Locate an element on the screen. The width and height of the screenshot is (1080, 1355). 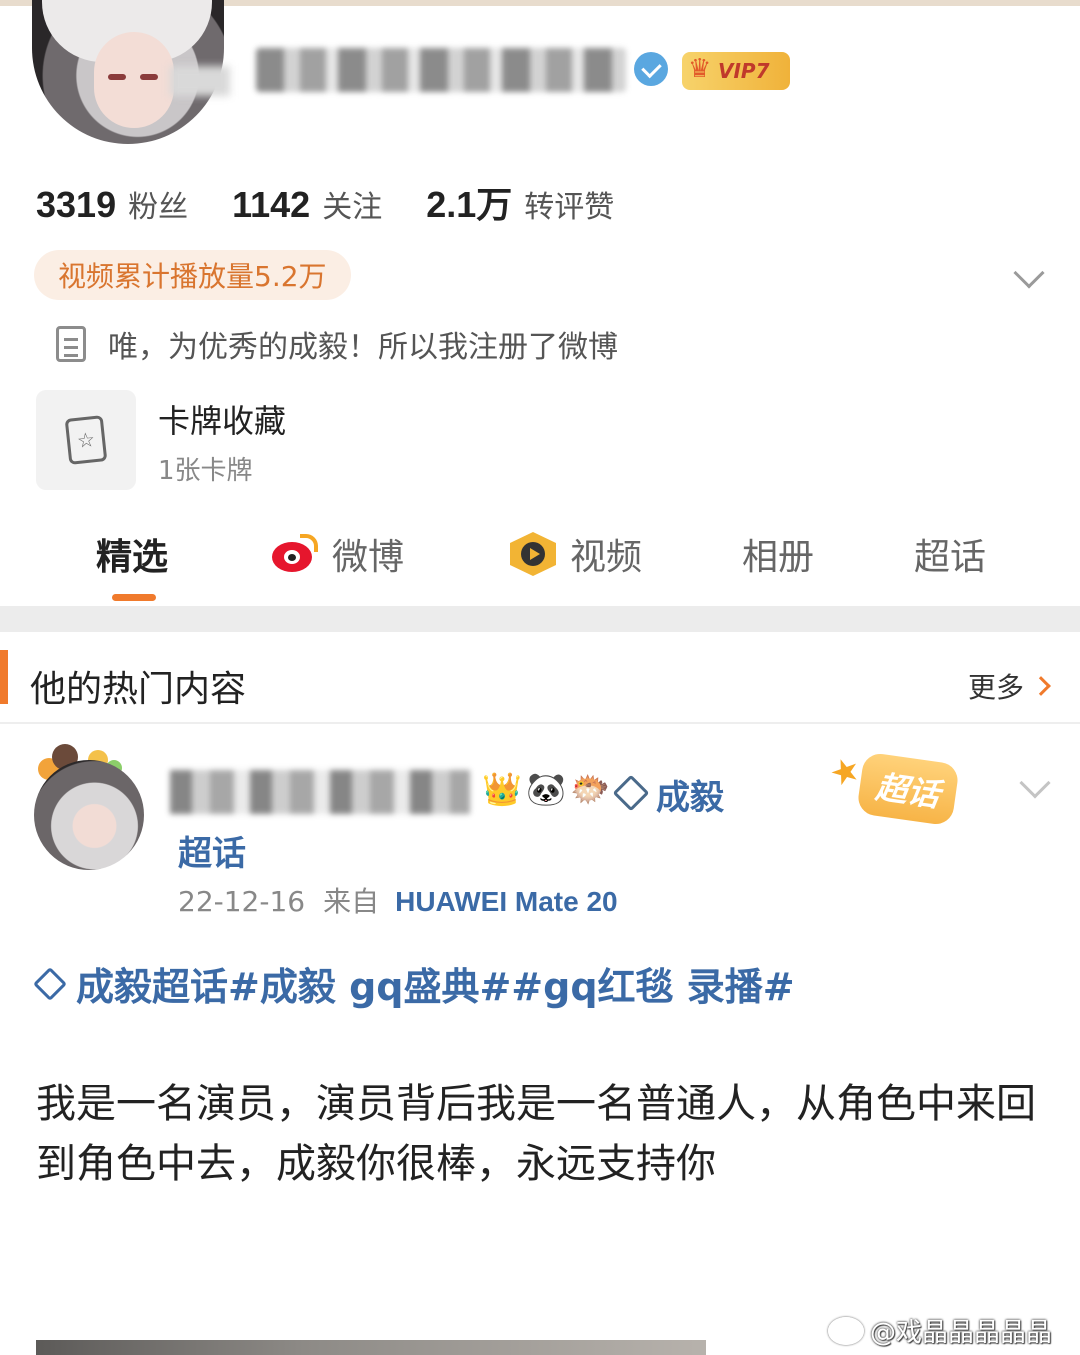
weibo-logo-pupil is located at coordinates (292, 557).